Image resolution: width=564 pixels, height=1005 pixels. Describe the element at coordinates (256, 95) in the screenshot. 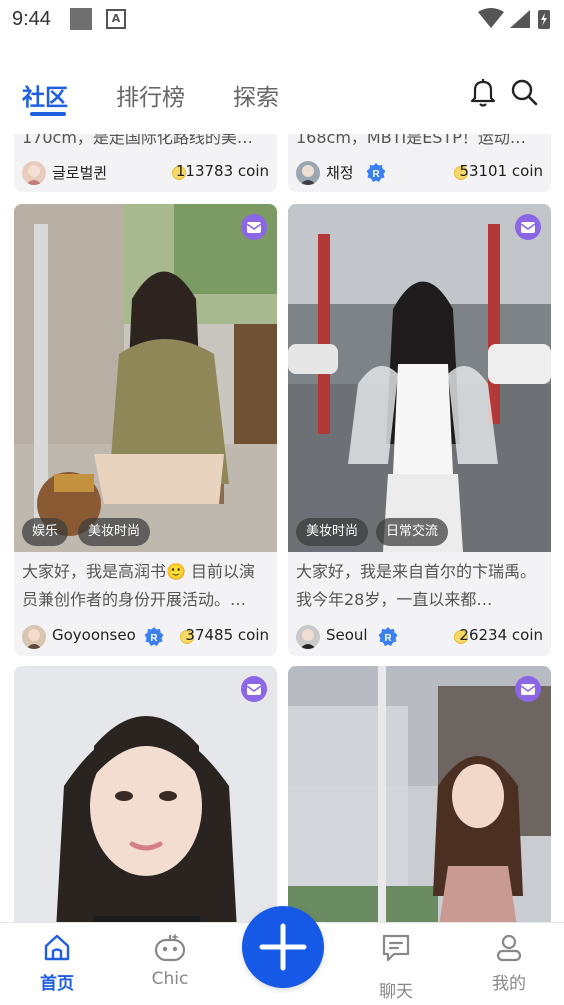

I see `tab-explore: 探索` at that location.